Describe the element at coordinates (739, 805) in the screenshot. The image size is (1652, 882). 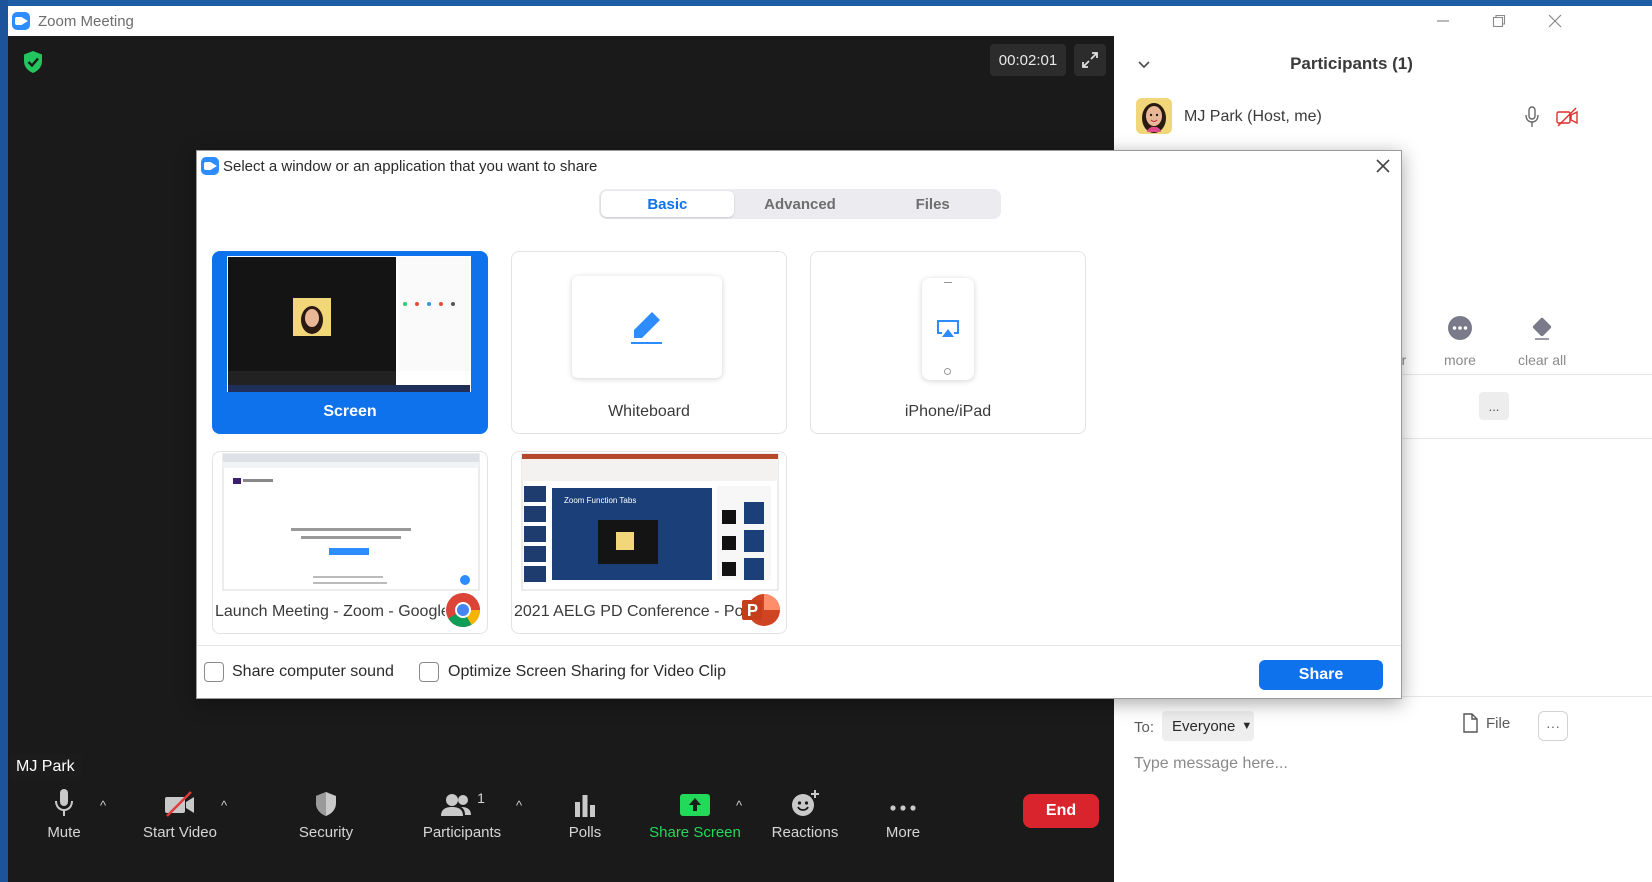
I see `share-options-chevron-icon: ^` at that location.